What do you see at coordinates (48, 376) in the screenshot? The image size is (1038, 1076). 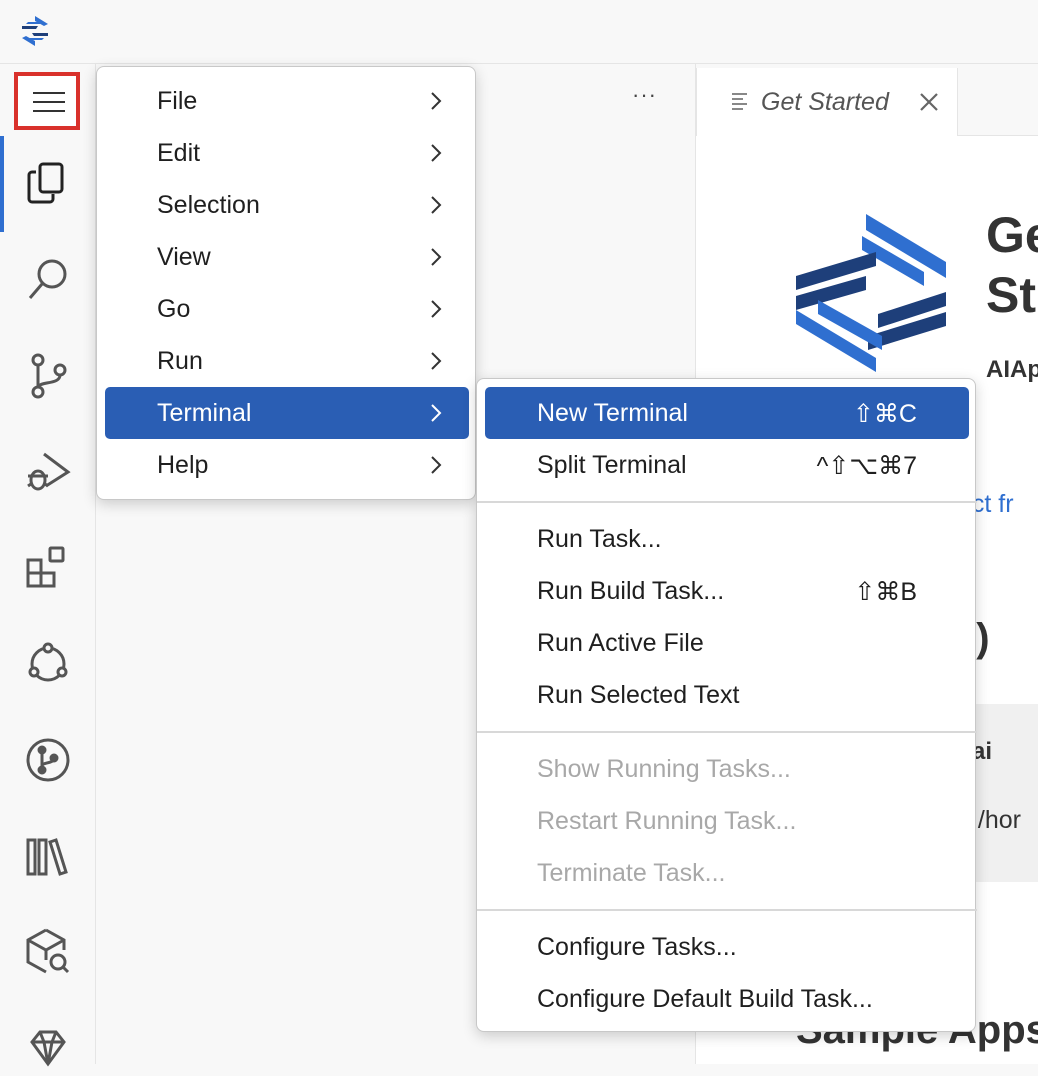 I see `source-control-icon` at bounding box center [48, 376].